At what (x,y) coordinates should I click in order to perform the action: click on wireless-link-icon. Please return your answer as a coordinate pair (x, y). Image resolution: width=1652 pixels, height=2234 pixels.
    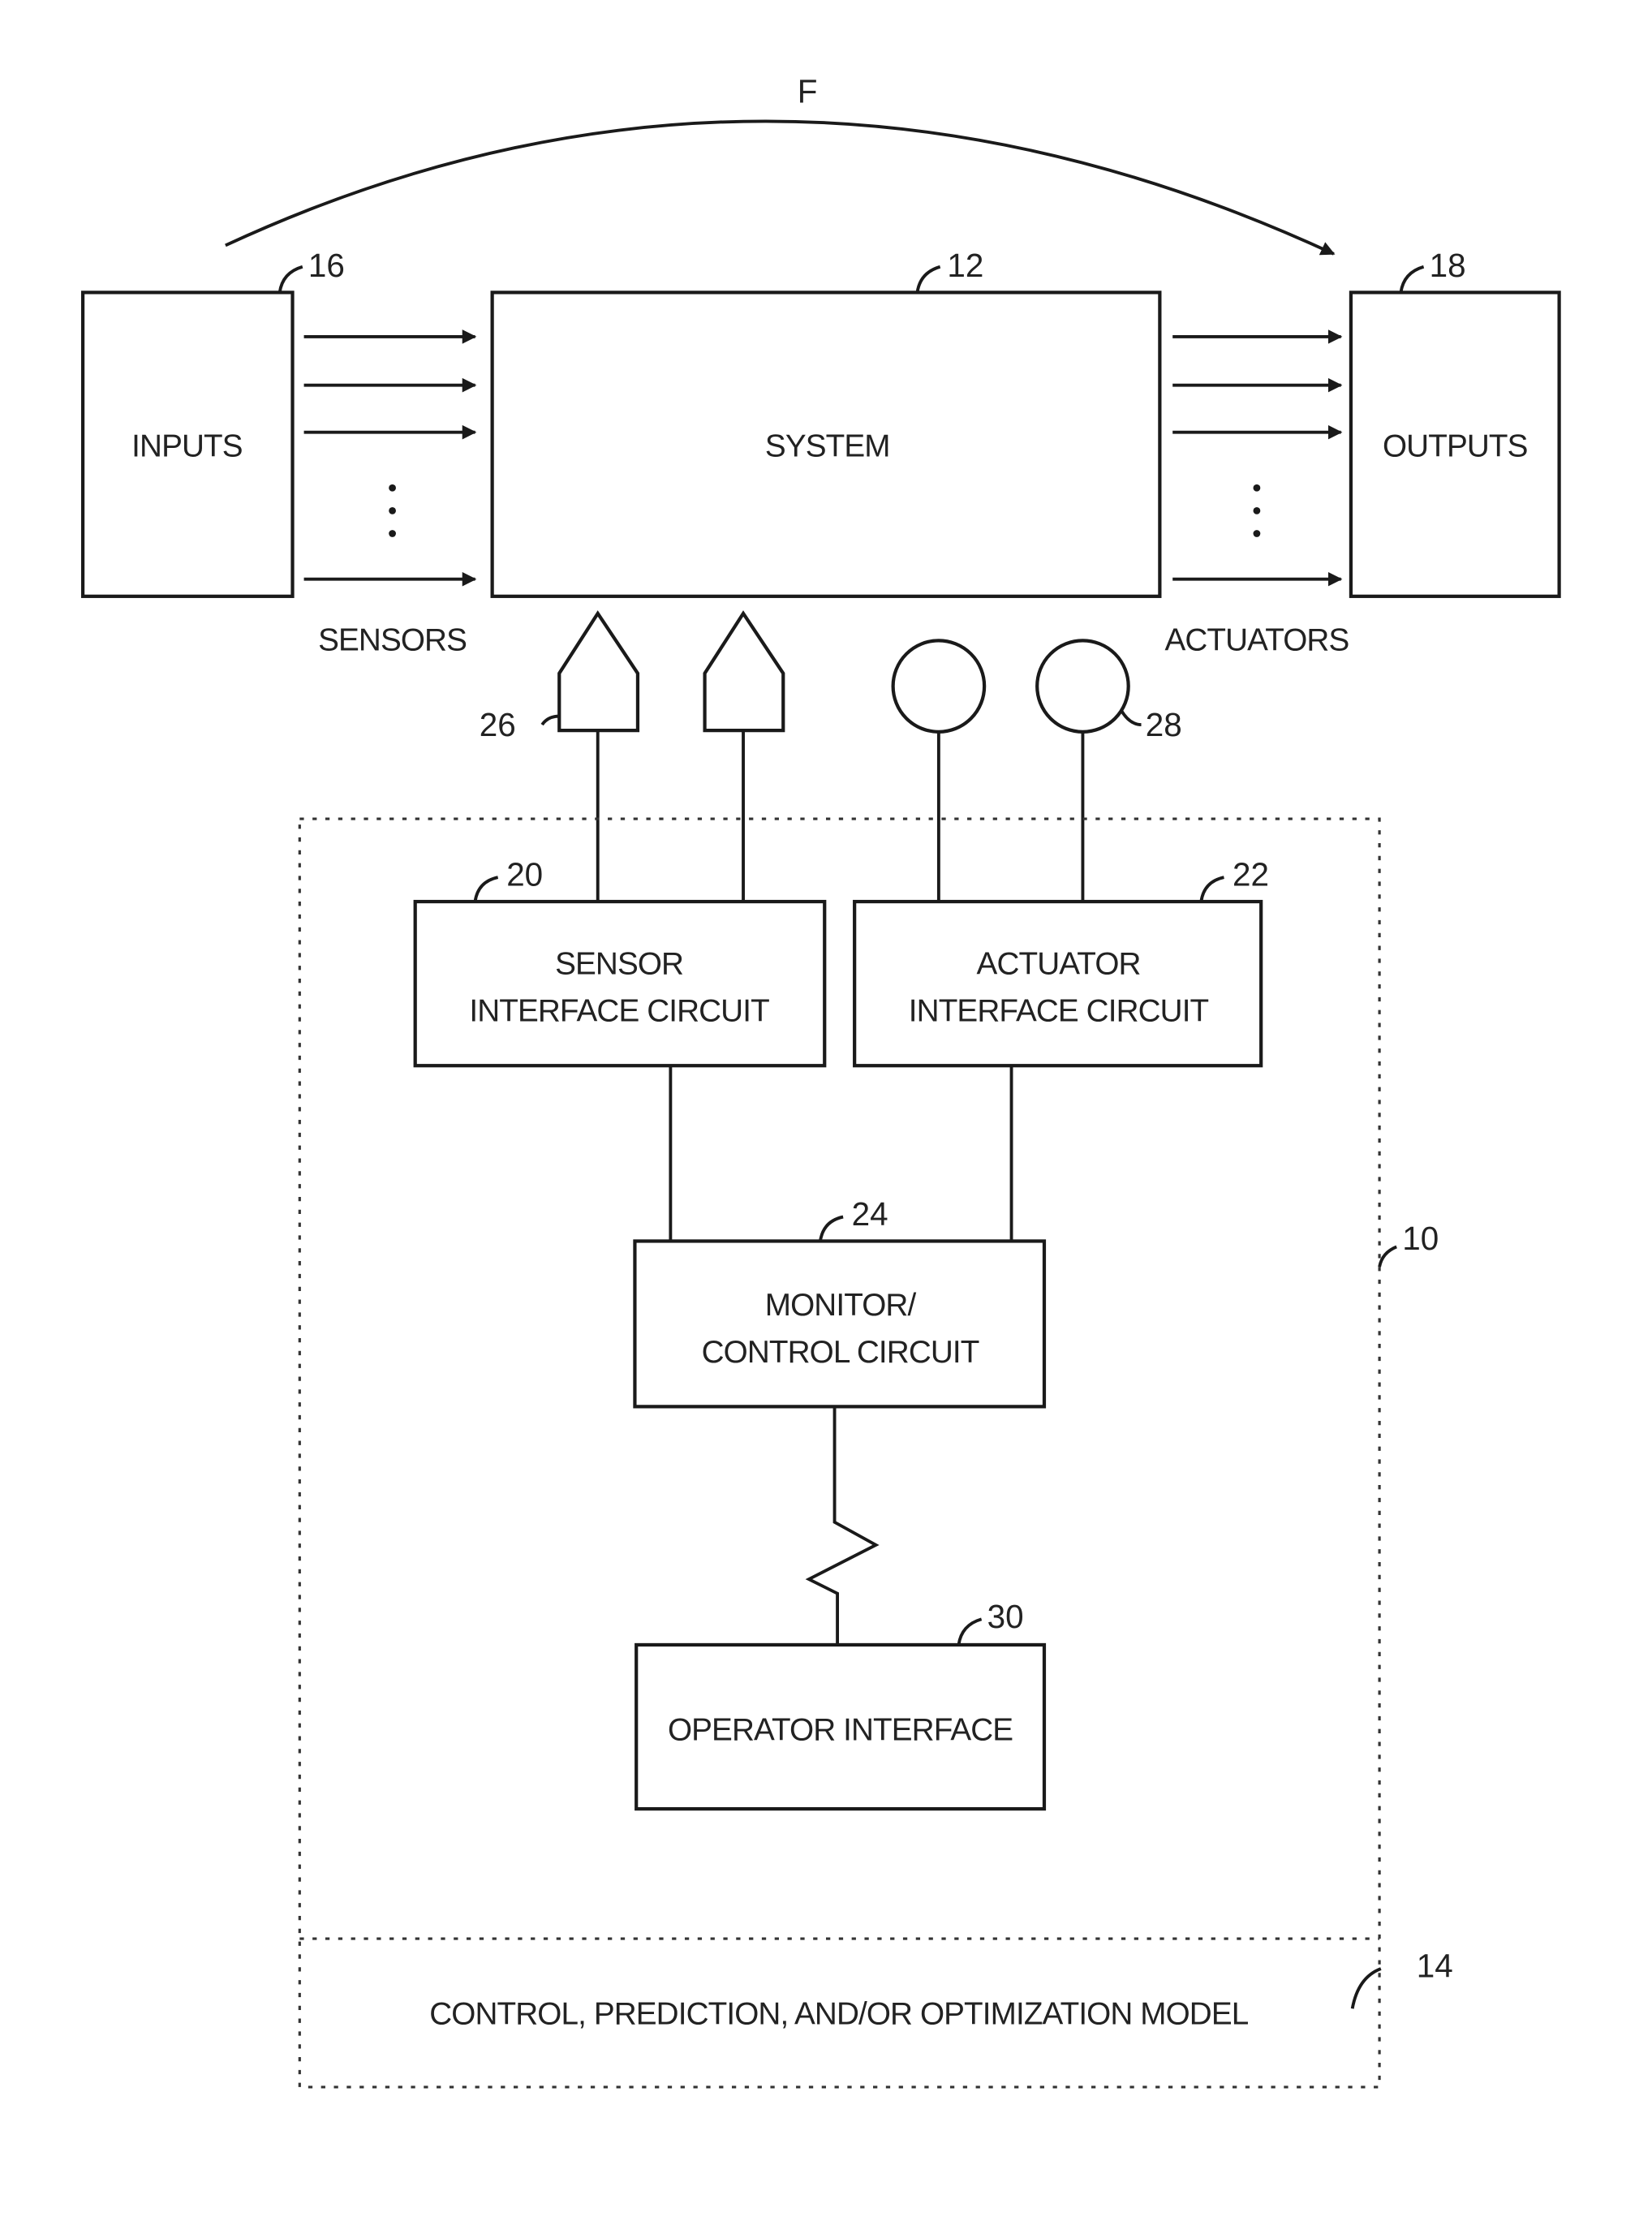
    Looking at the image, I should click on (842, 1525).